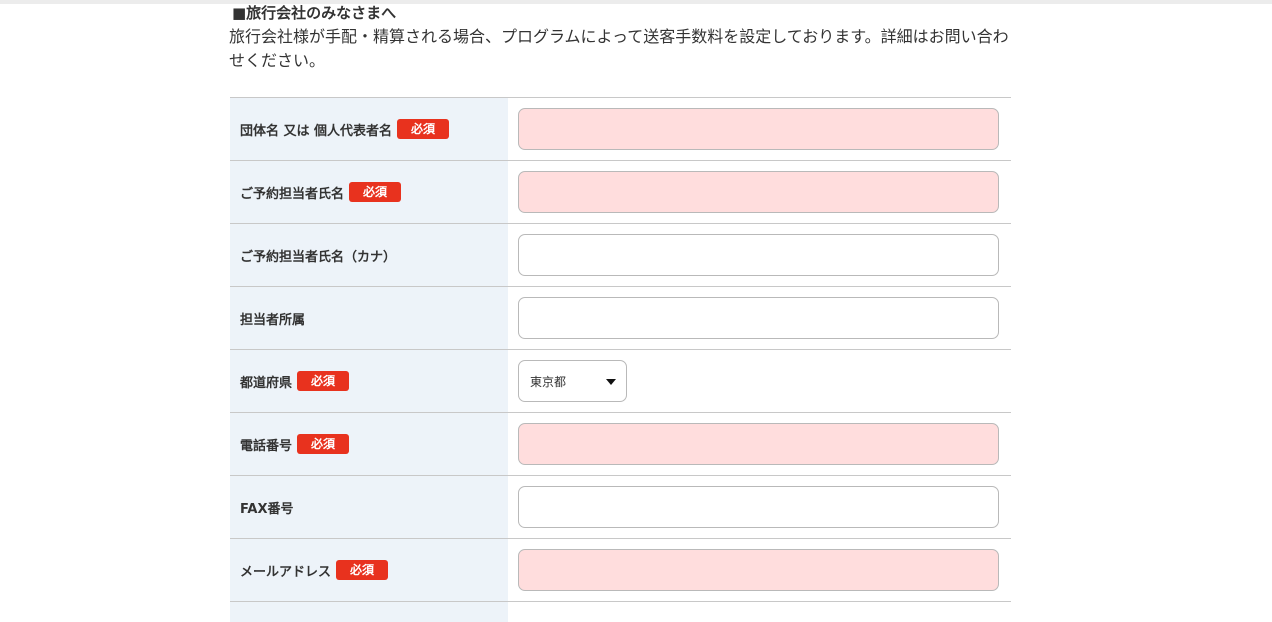 Image resolution: width=1272 pixels, height=622 pixels. I want to click on top-border, so click(636, 2).